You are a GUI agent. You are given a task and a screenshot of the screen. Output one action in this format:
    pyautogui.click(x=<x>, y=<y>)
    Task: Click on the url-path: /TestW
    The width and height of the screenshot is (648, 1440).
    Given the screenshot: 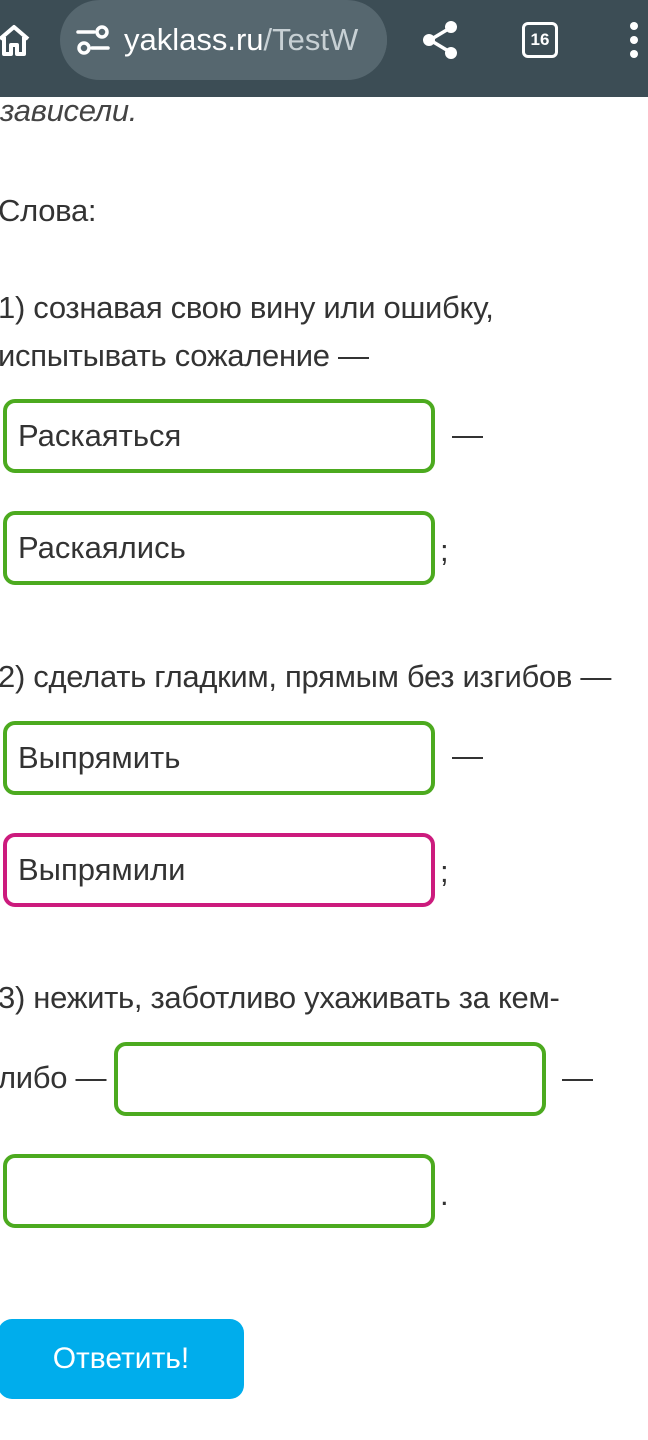 What is the action you would take?
    pyautogui.click(x=311, y=39)
    